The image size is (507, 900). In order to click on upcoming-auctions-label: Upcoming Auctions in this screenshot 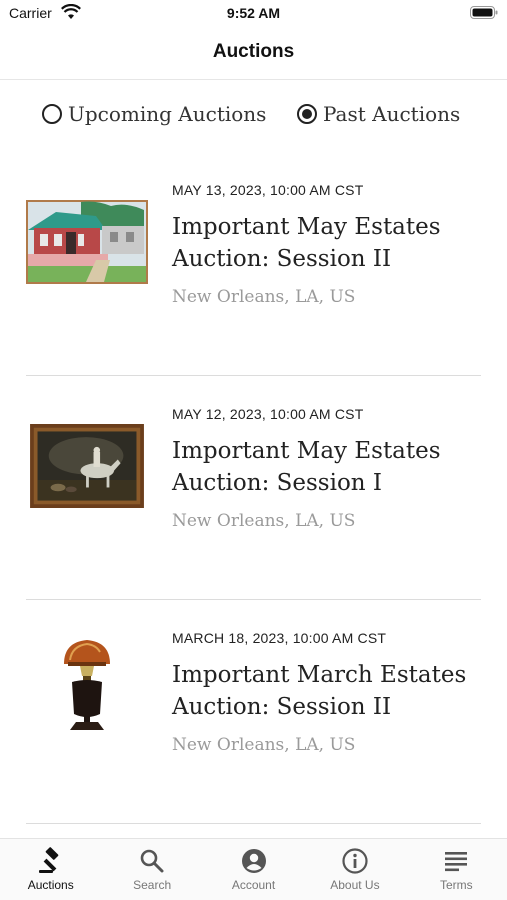, I will do `click(167, 114)`.